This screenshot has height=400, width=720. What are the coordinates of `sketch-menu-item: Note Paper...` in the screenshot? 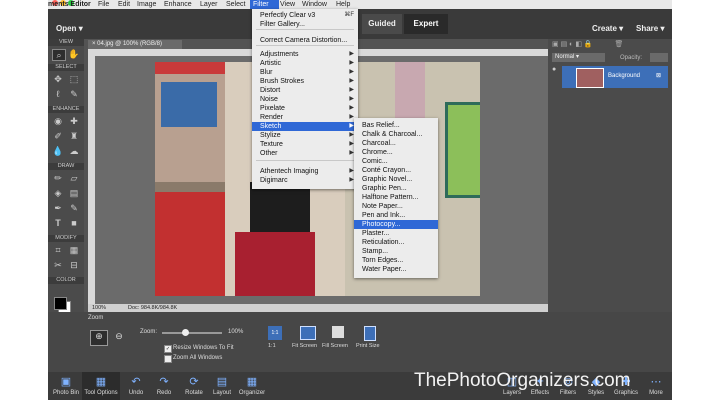 It's located at (396, 206).